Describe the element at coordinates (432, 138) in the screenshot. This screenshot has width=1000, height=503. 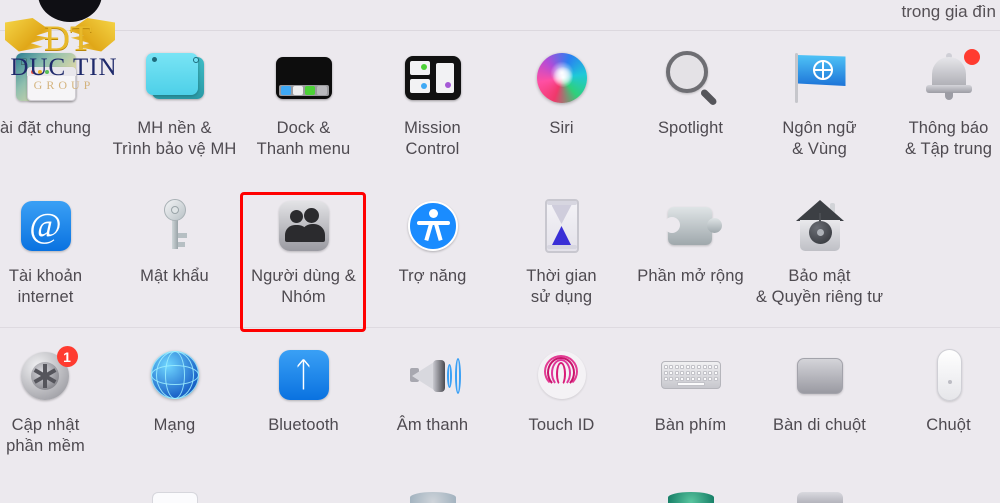
I see `pref-label: Mission Control` at that location.